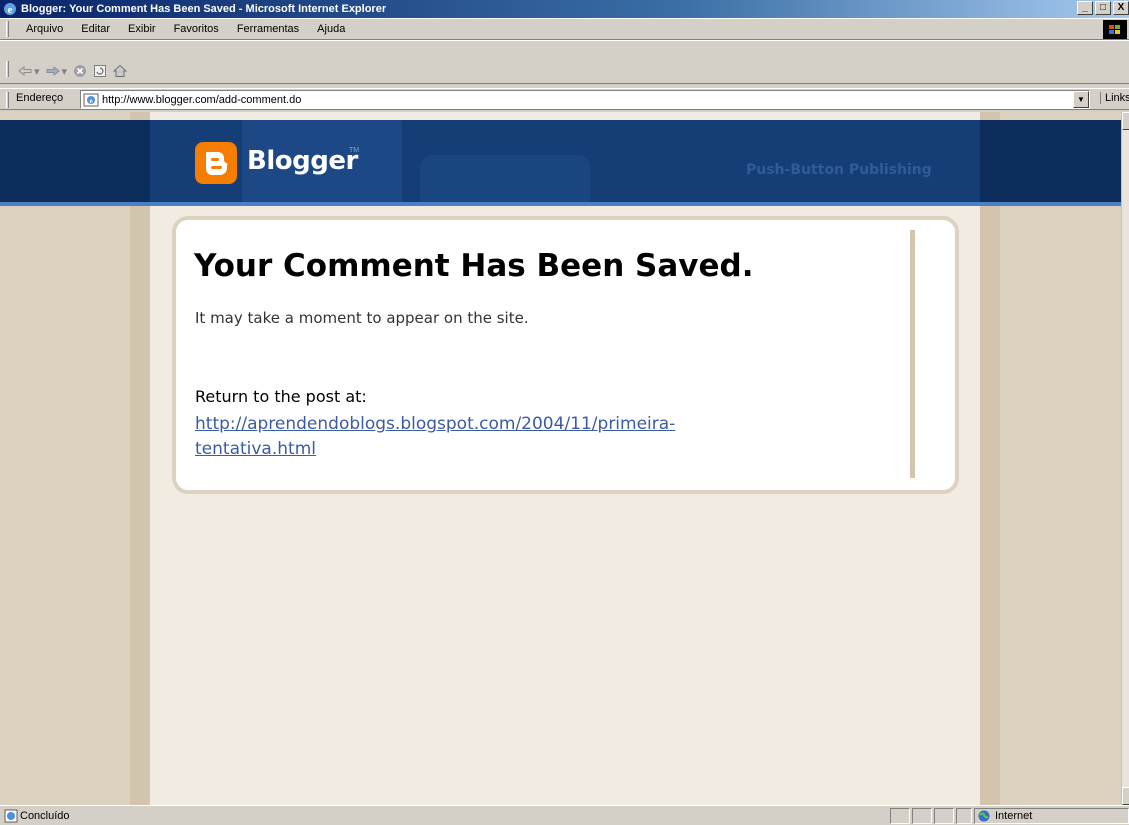 This screenshot has height=825, width=1129. I want to click on home-button, so click(120, 71).